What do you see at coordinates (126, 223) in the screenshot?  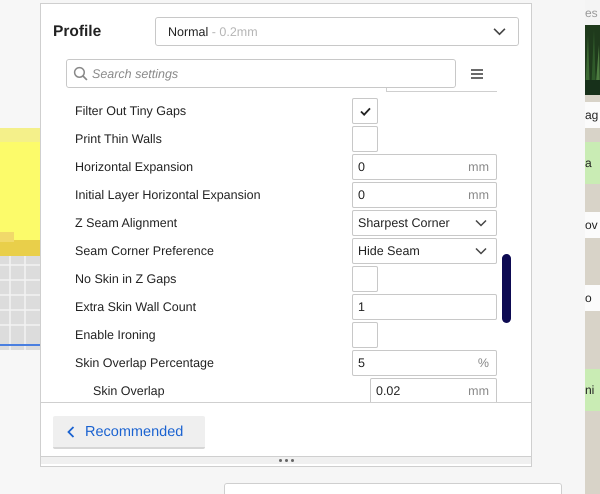 I see `setting-label: Z Seam Alignment` at bounding box center [126, 223].